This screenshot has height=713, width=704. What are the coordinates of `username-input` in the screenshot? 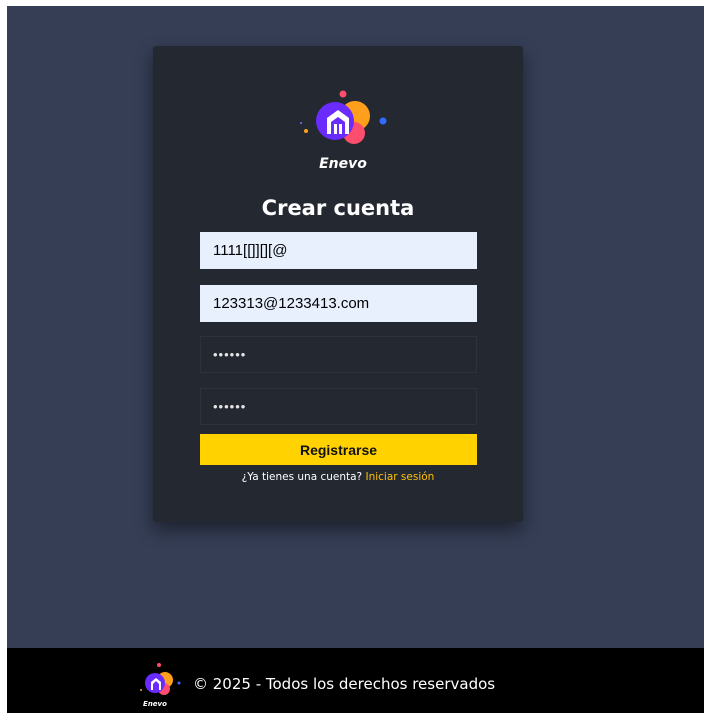 It's located at (338, 250).